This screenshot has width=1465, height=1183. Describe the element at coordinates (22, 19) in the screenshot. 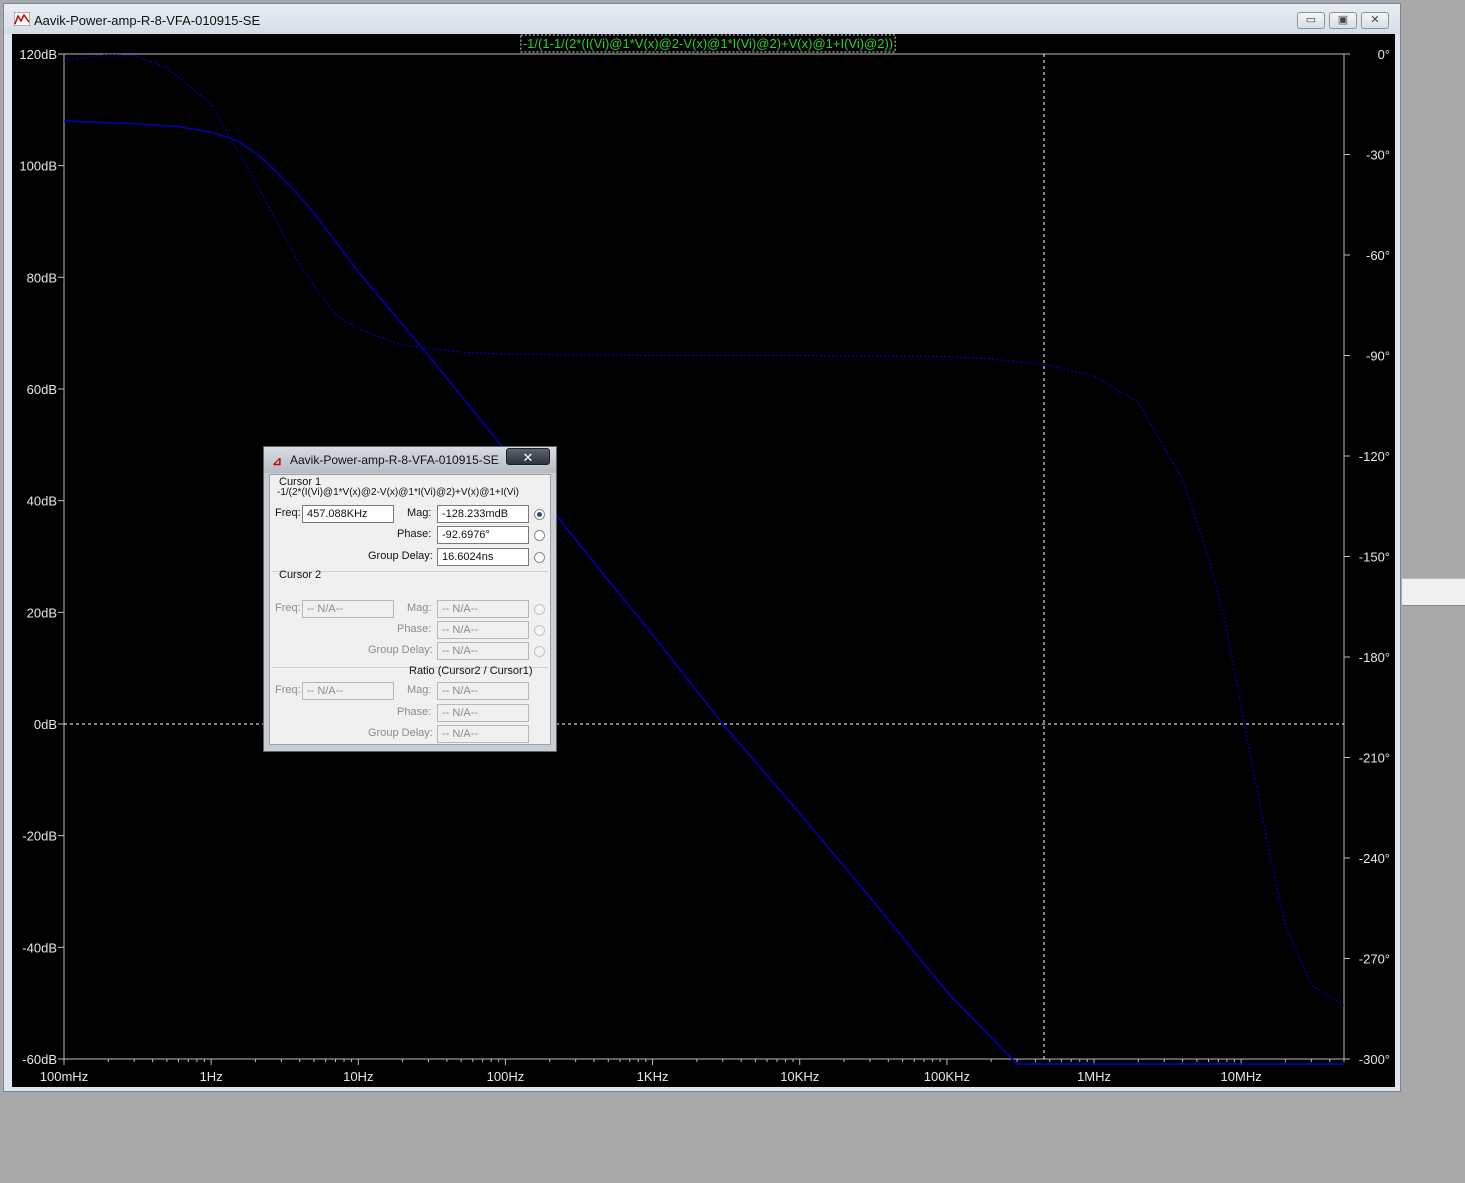

I see `waveform-app-icon` at that location.